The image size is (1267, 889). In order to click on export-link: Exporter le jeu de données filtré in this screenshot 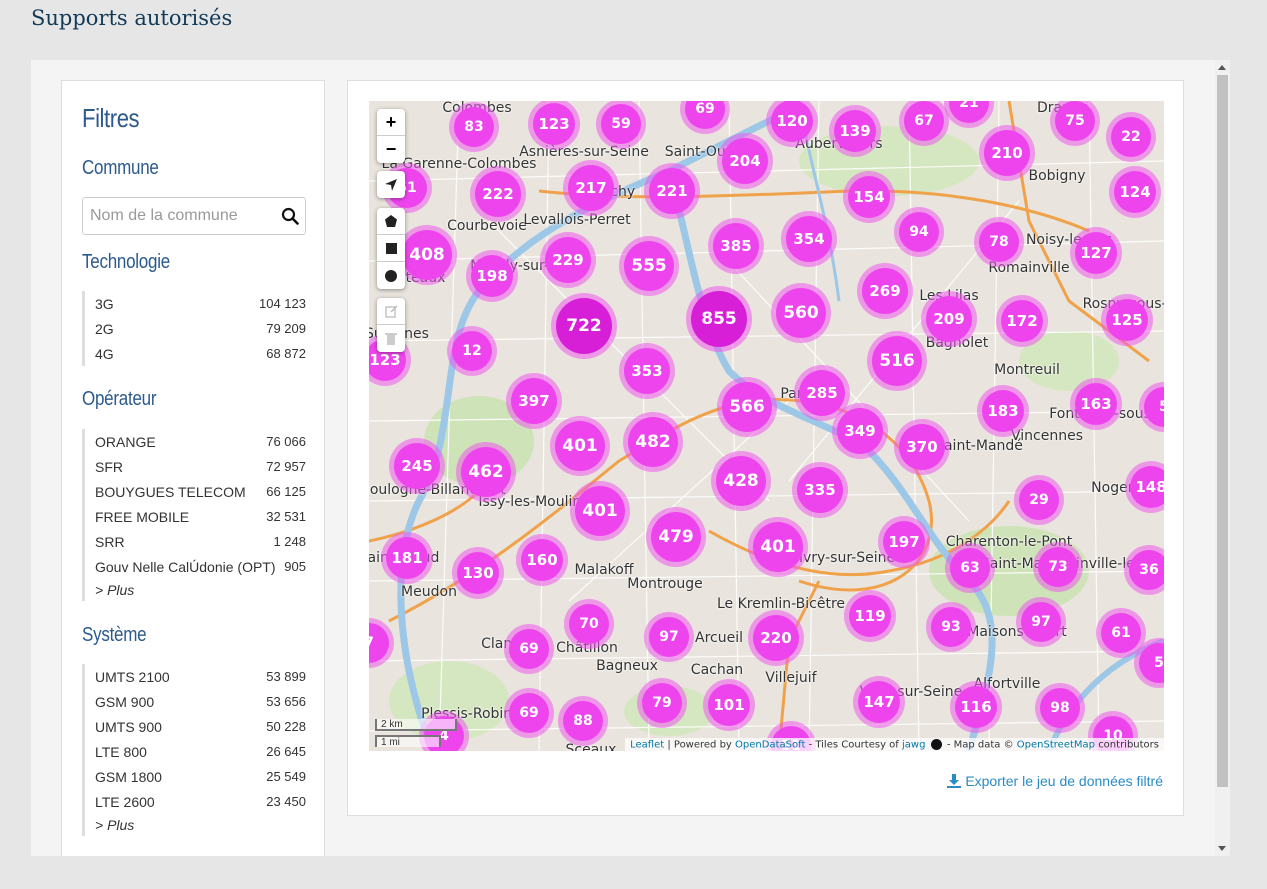, I will do `click(1055, 781)`.